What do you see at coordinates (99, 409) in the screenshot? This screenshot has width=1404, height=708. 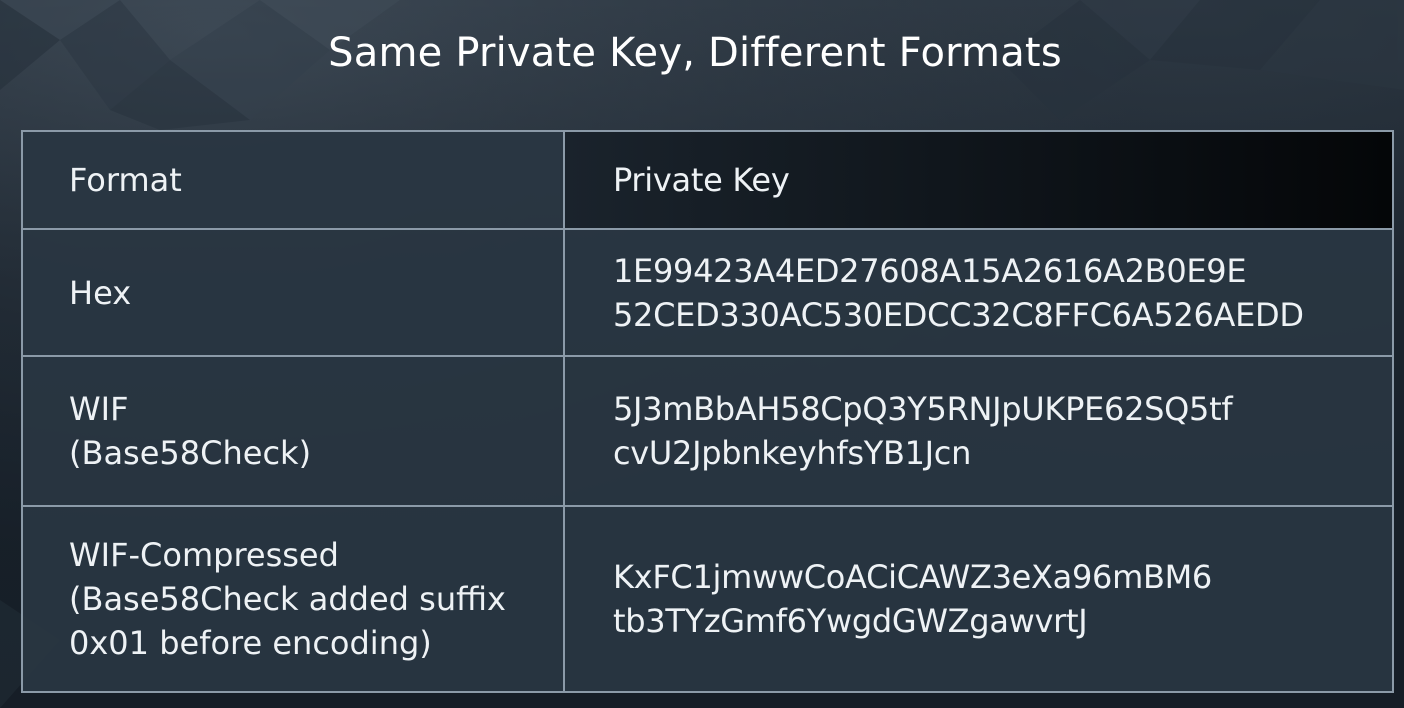 I see `format-label: WIF` at bounding box center [99, 409].